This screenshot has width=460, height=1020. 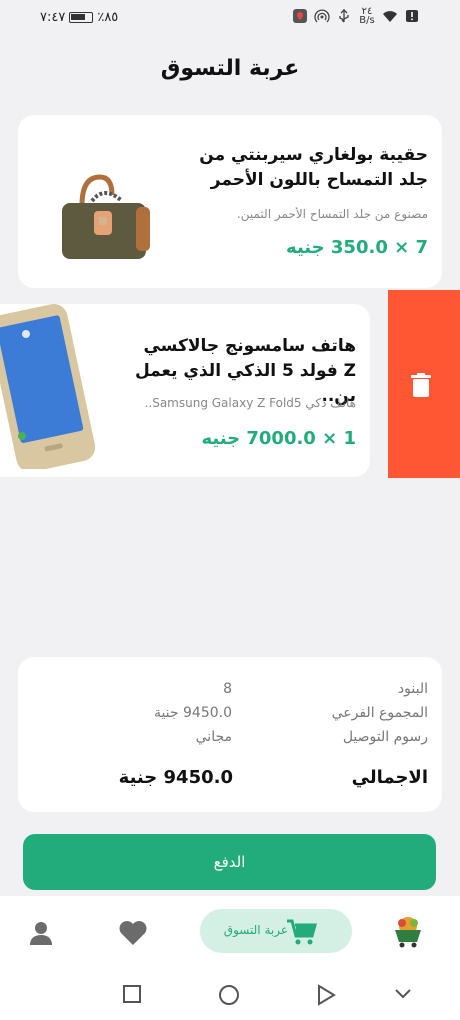 I want to click on profile-icon, so click(x=41, y=933).